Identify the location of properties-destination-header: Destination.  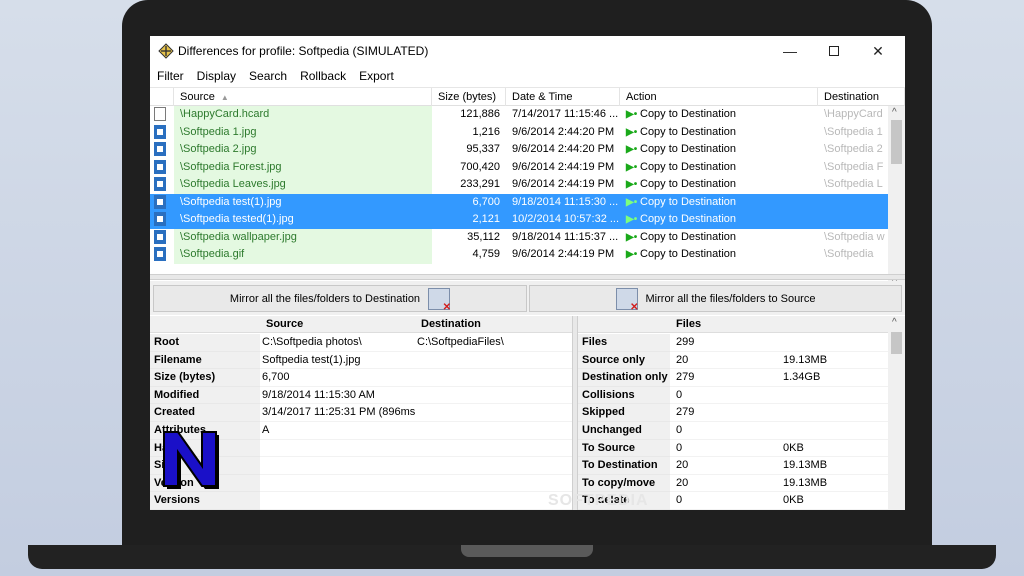
(493, 324).